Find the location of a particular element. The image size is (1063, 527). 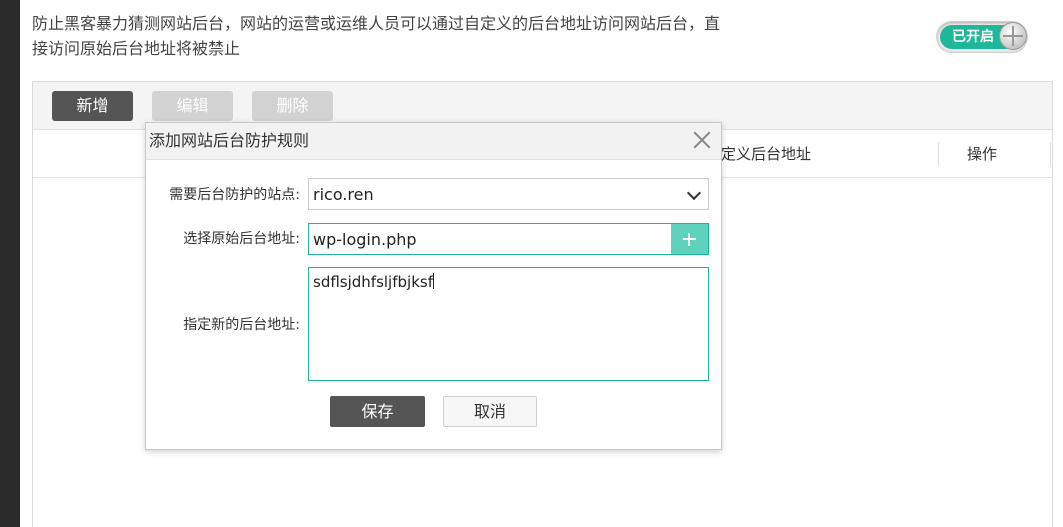

protection-toggle: 已开启 is located at coordinates (982, 37).